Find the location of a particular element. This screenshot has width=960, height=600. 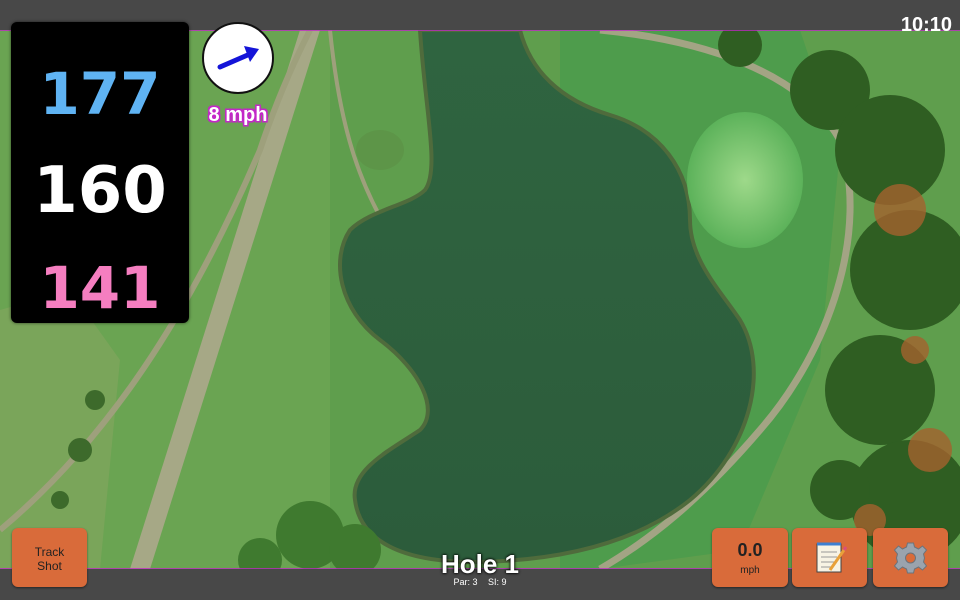

track-shot-button: Track Shot is located at coordinates (49, 557).